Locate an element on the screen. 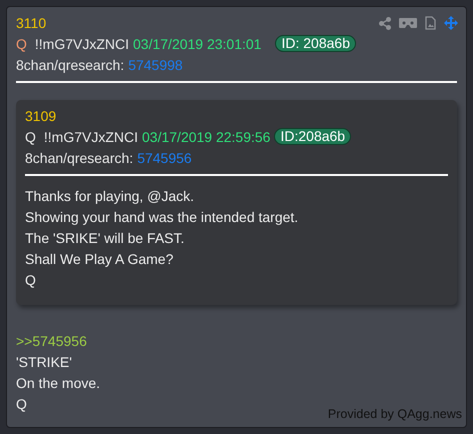 The image size is (473, 434). post-text: 'STRIKE' is located at coordinates (44, 362).